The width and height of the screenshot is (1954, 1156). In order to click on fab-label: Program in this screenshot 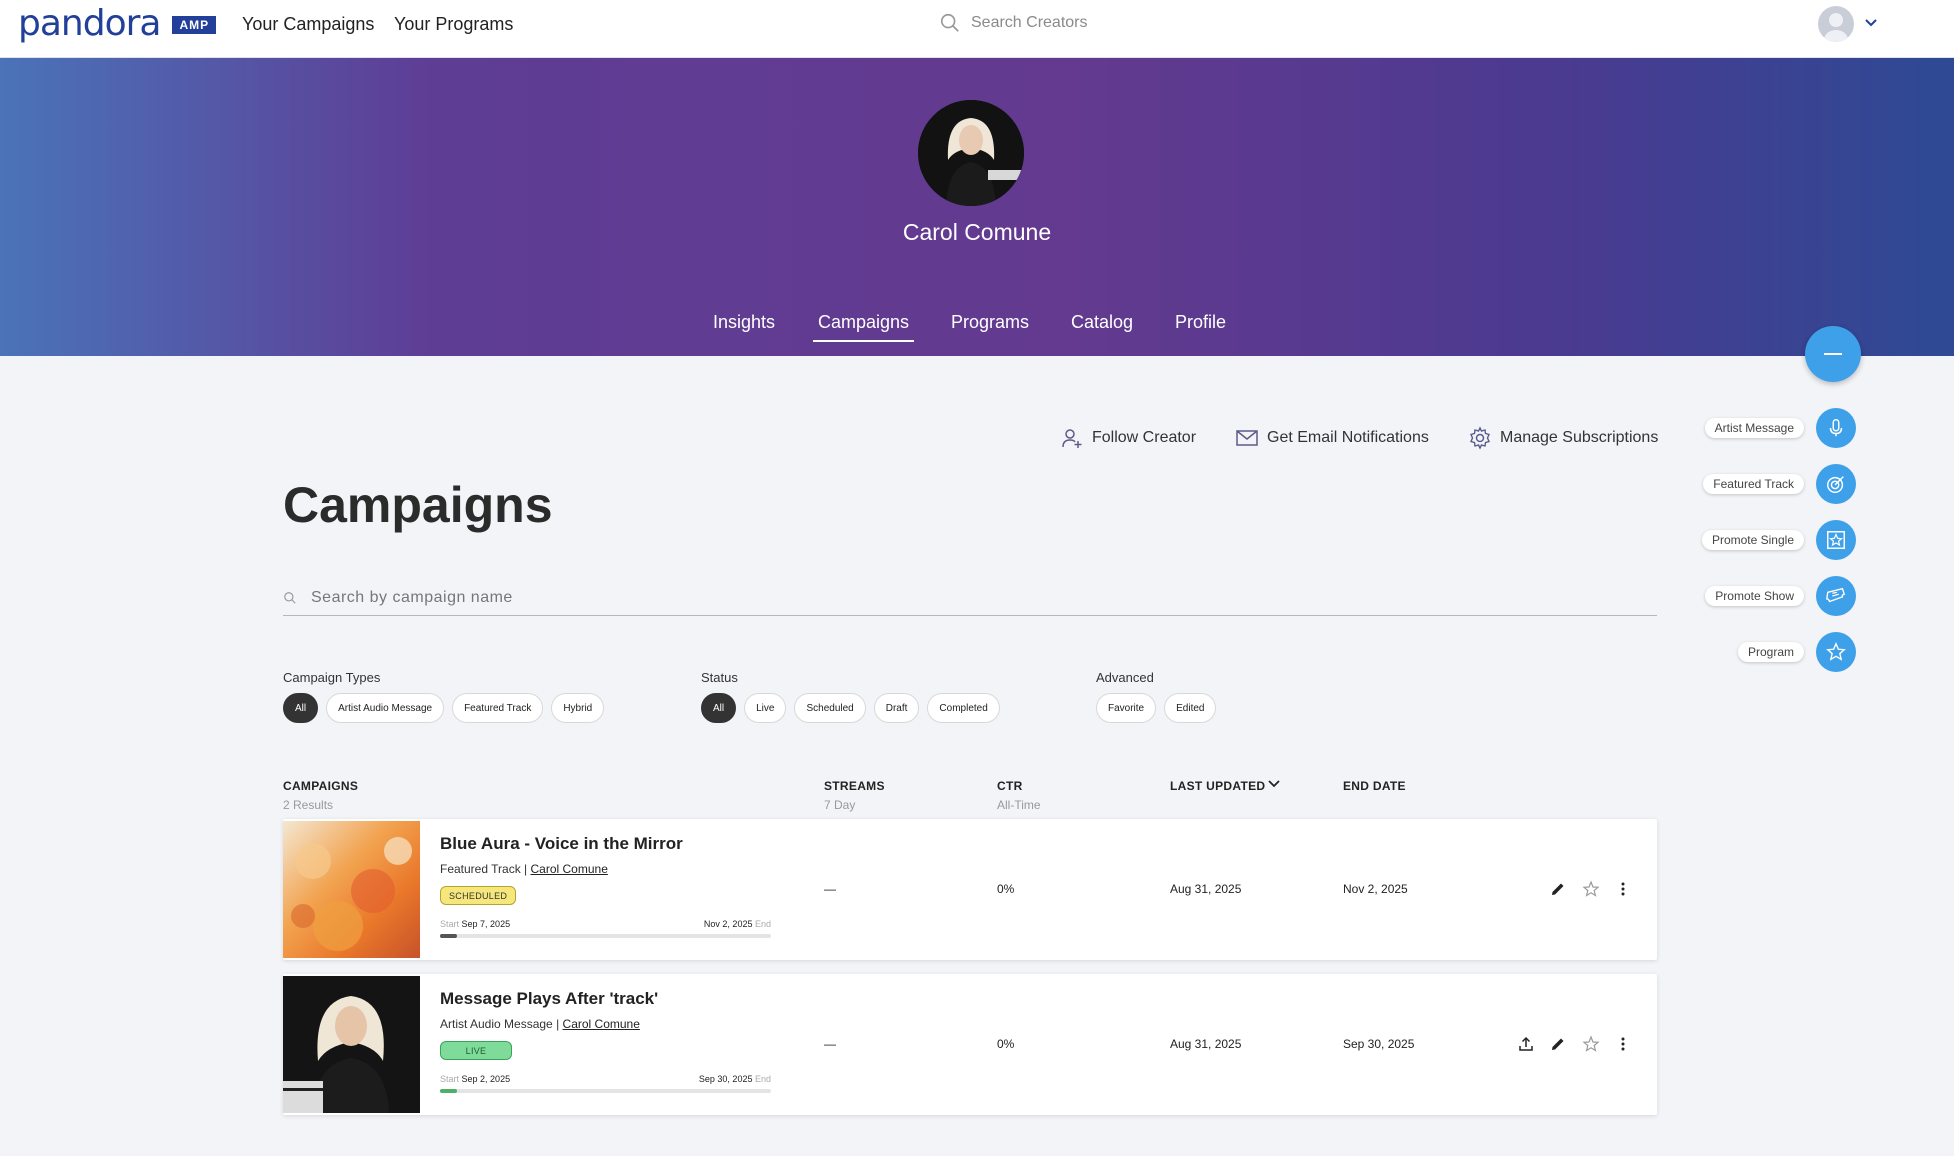, I will do `click(1770, 652)`.